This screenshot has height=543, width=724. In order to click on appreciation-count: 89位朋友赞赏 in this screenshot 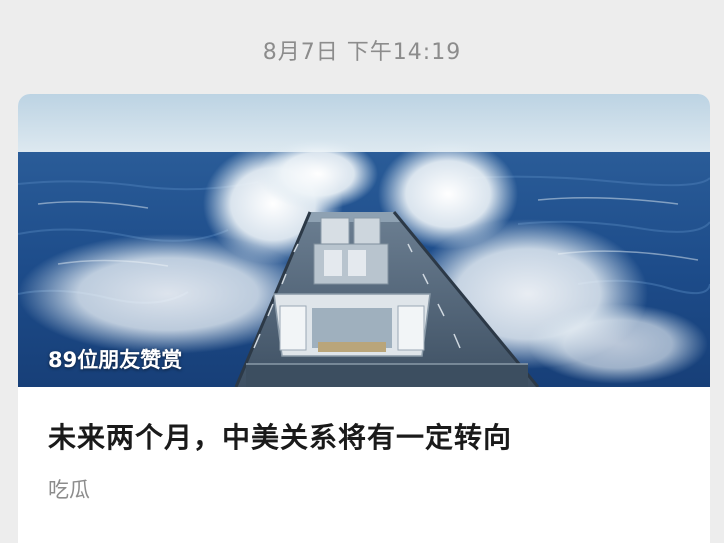, I will do `click(115, 360)`.